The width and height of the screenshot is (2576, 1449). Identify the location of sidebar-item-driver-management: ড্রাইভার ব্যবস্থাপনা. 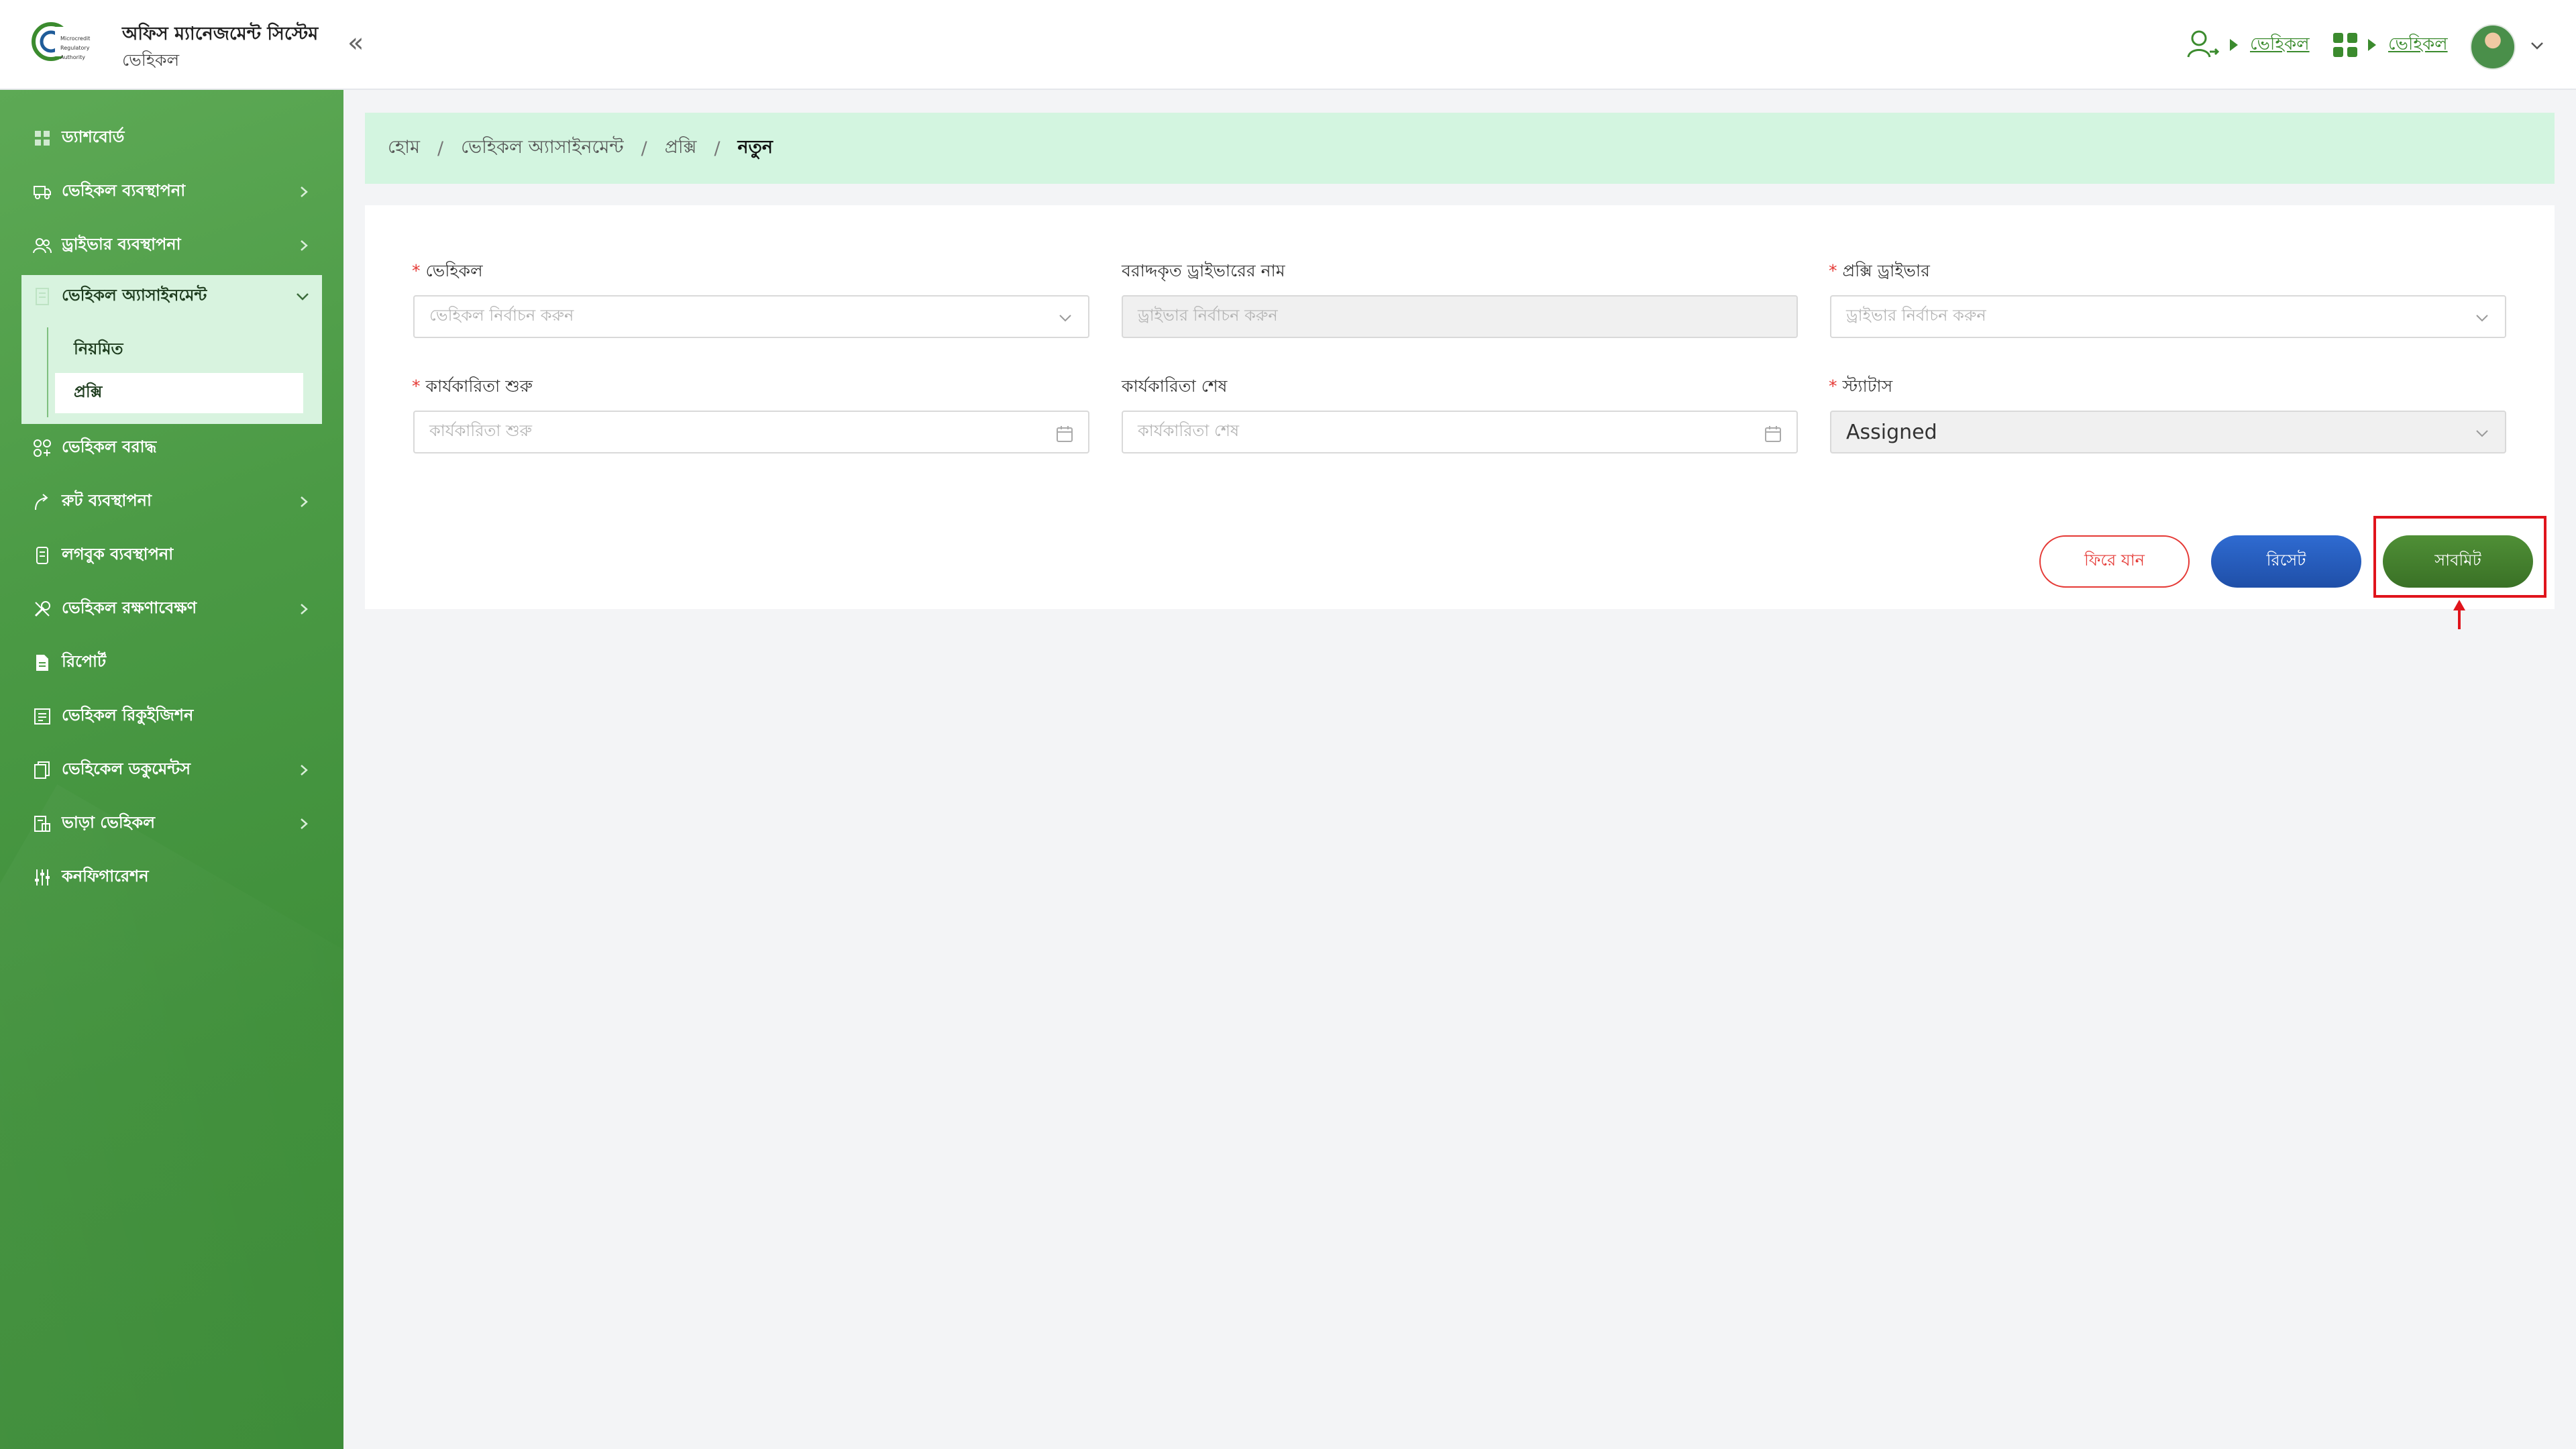
(171, 245).